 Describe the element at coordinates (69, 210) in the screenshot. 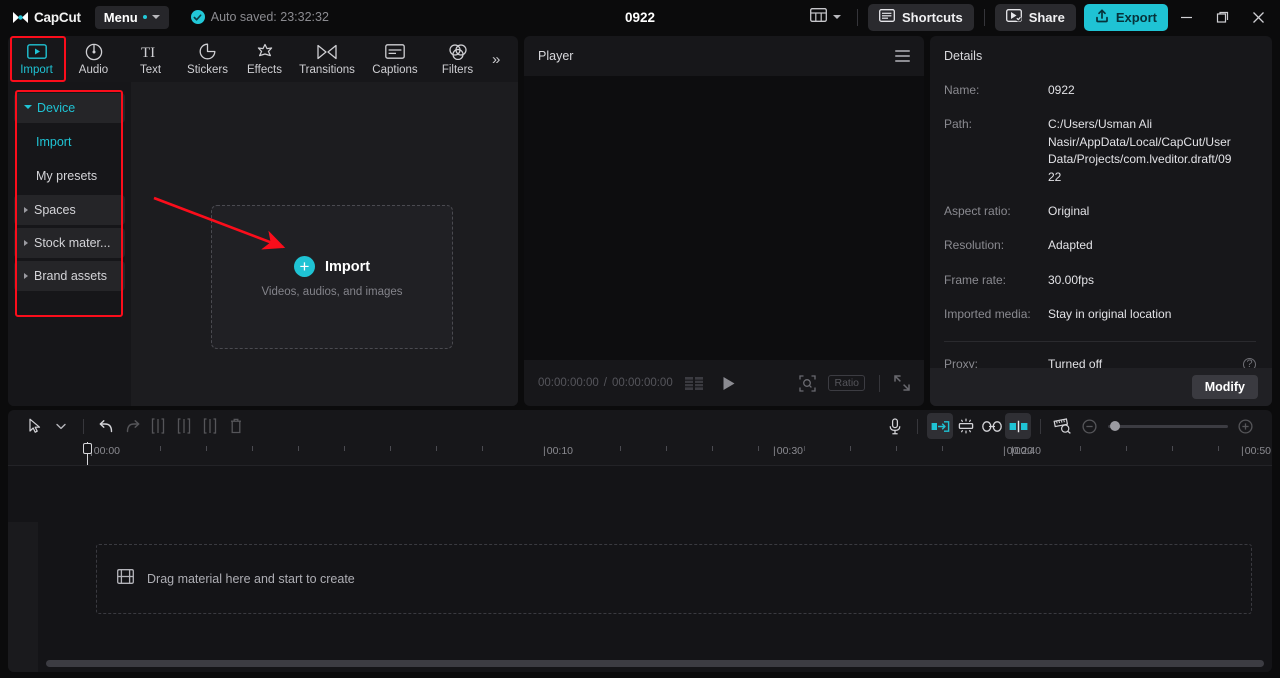

I see `sidebar-item-spaces: Spaces` at that location.